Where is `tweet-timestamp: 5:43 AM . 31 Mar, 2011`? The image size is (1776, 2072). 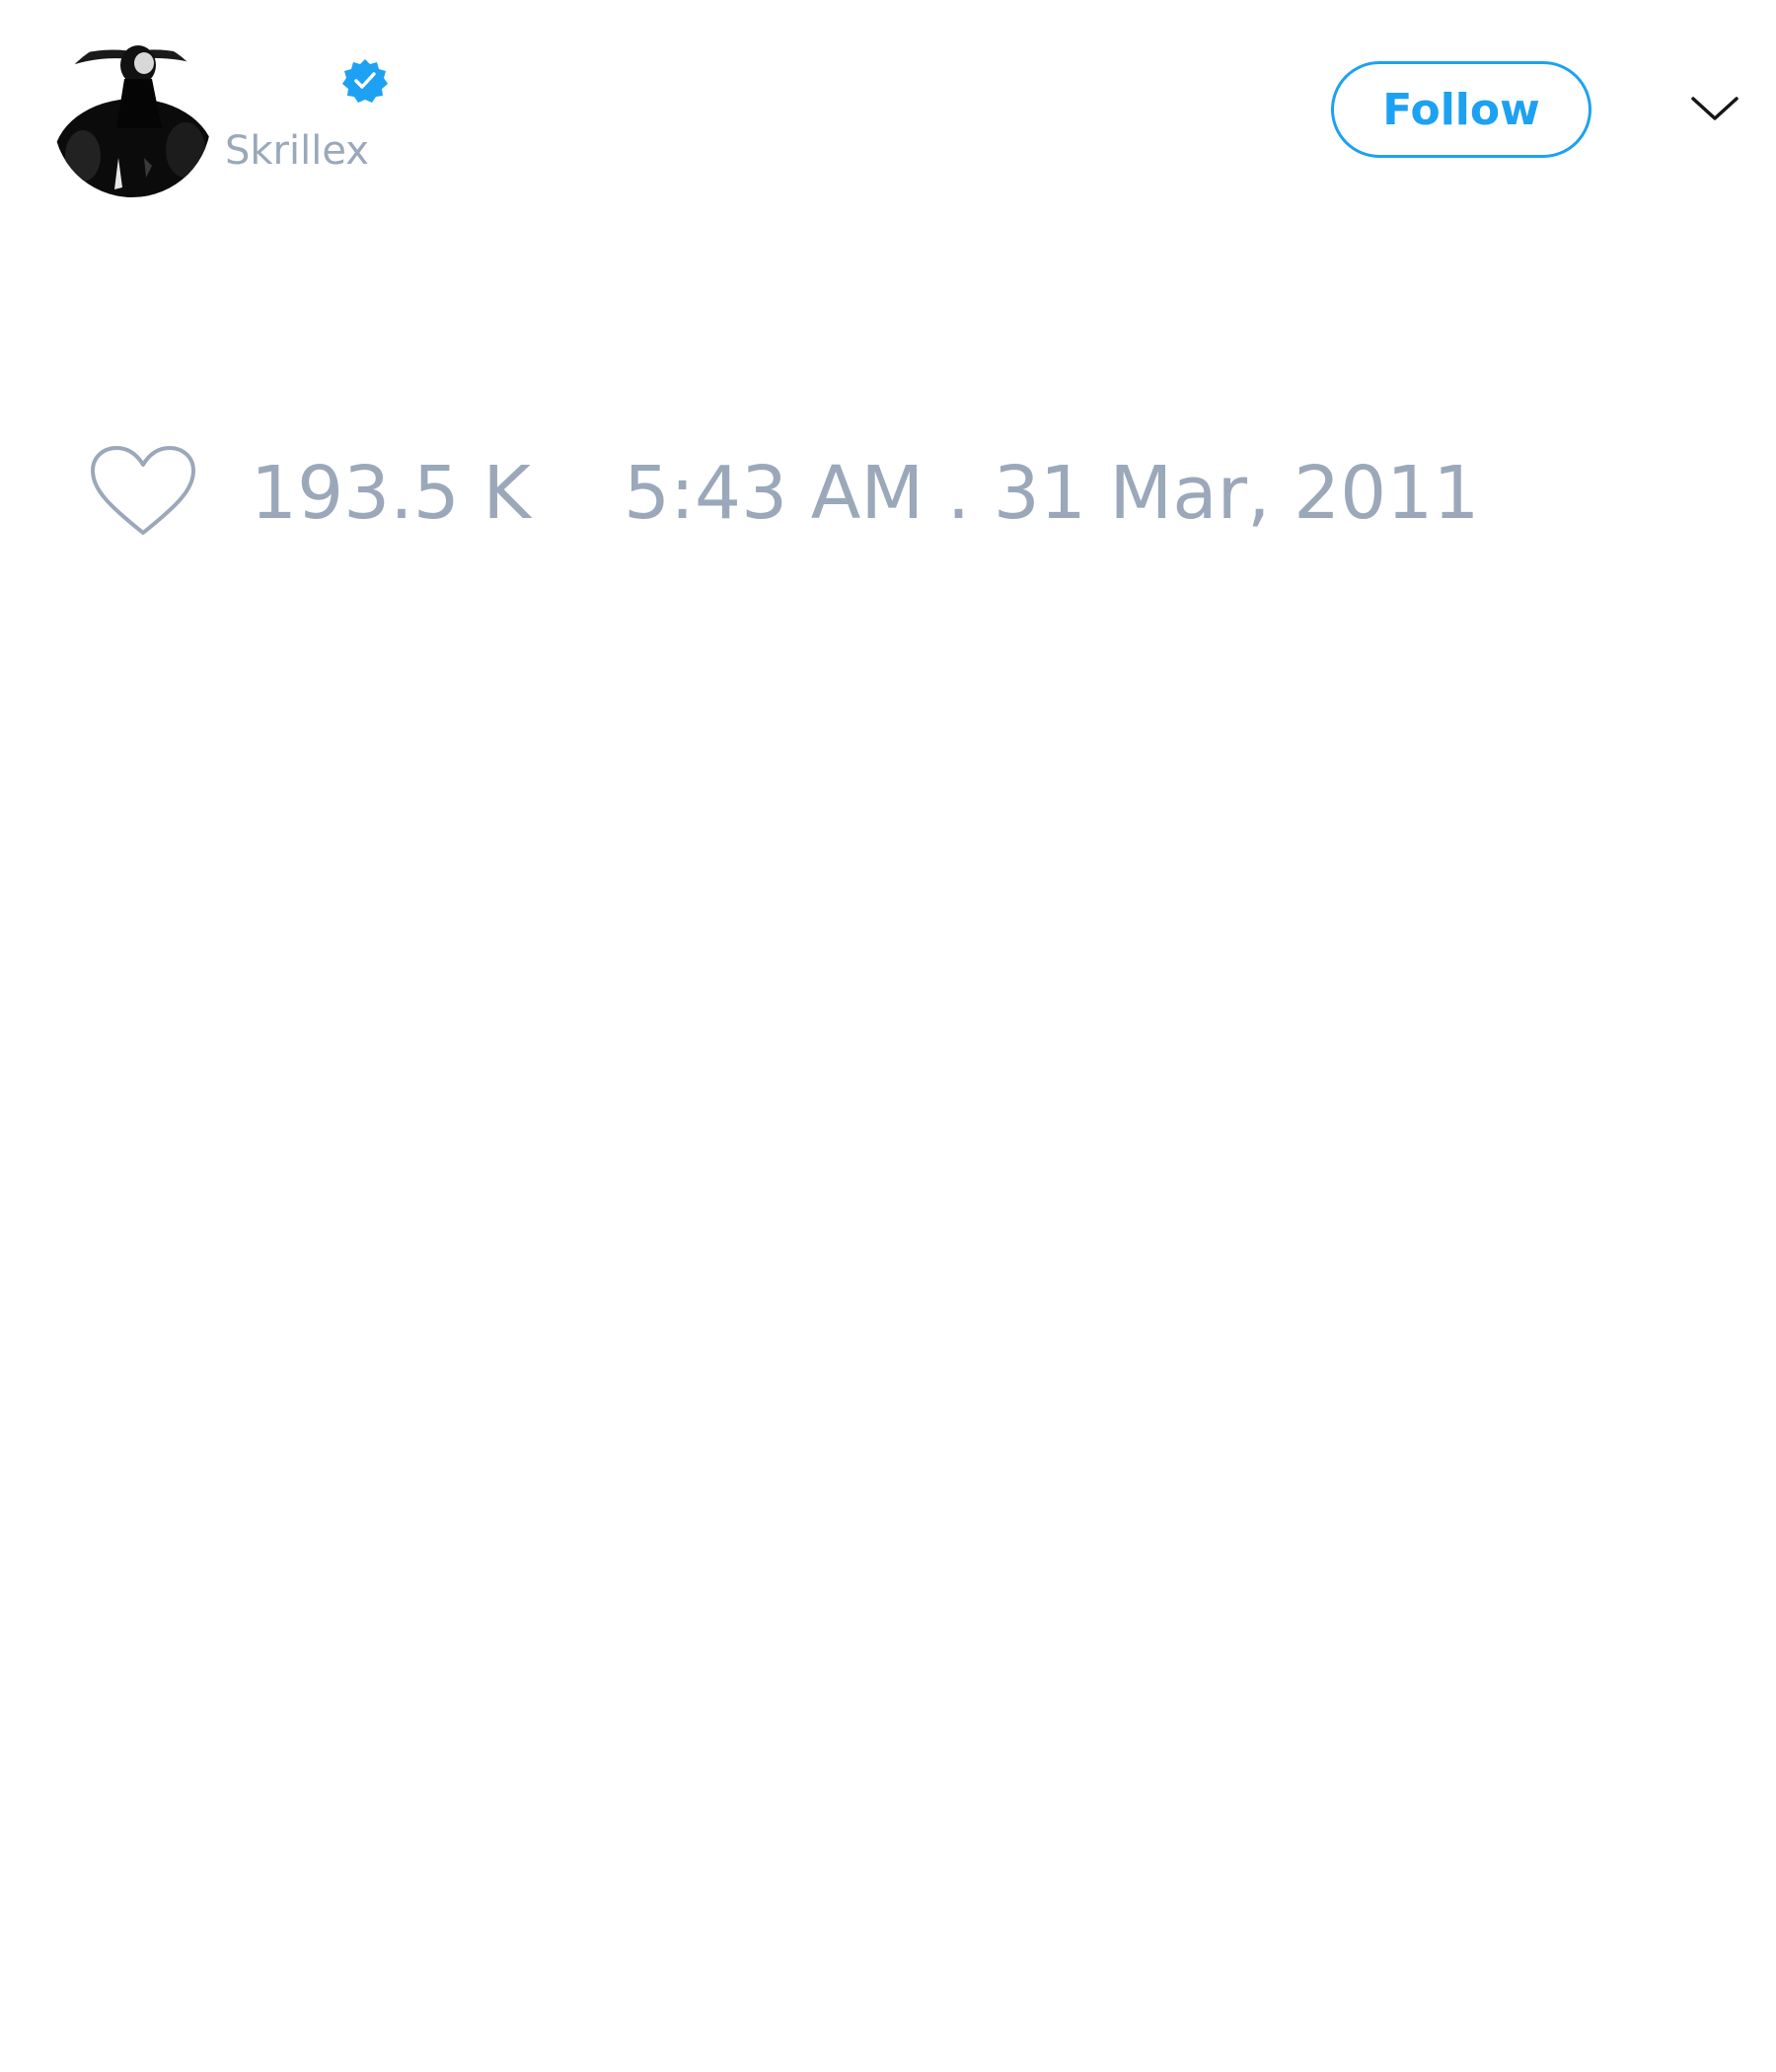 tweet-timestamp: 5:43 AM . 31 Mar, 2011 is located at coordinates (1052, 494).